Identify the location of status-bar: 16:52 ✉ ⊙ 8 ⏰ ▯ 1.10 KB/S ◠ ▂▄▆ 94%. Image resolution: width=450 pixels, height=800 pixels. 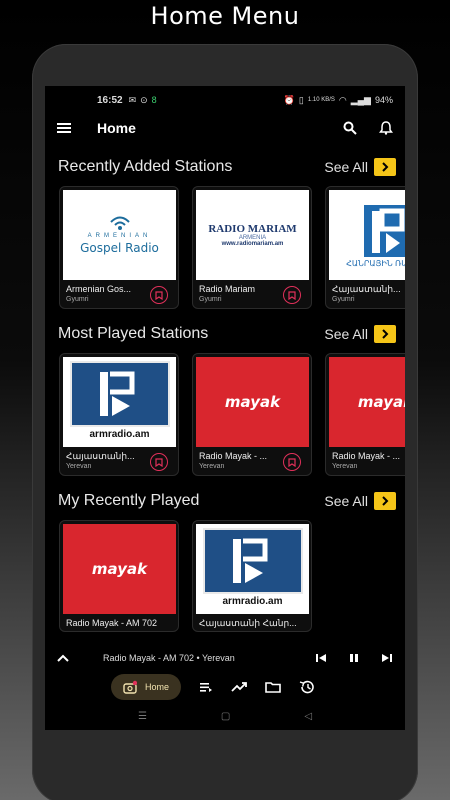
(225, 100).